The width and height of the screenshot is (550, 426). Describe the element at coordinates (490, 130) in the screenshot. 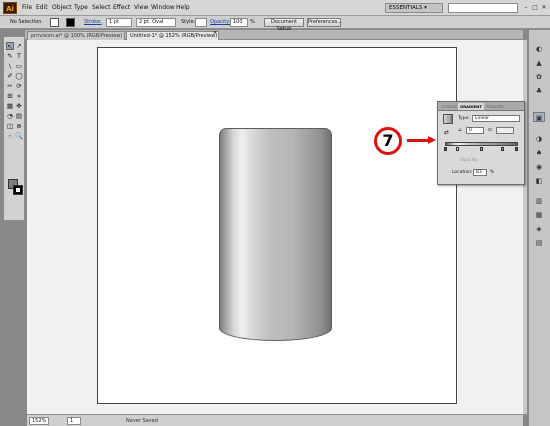

I see `aspect-ratio-icon: ⊡` at that location.